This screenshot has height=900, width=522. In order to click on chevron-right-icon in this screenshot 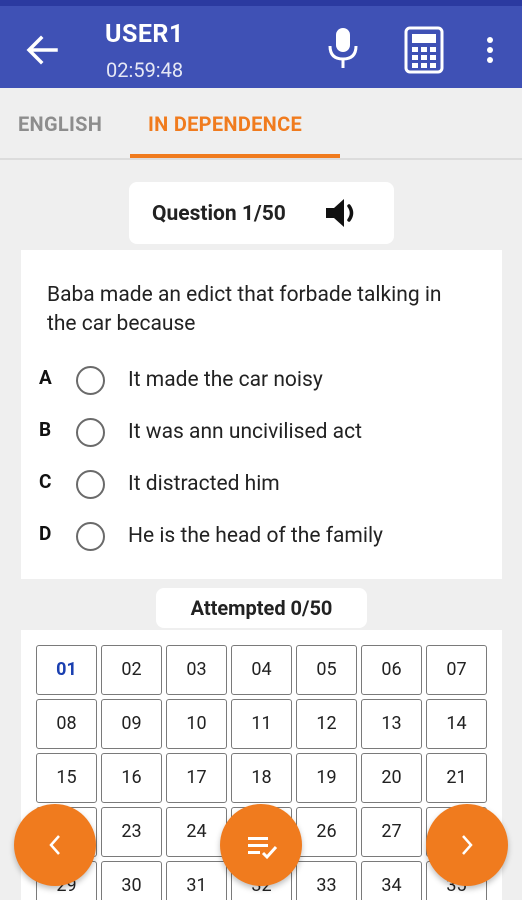, I will do `click(467, 845)`.